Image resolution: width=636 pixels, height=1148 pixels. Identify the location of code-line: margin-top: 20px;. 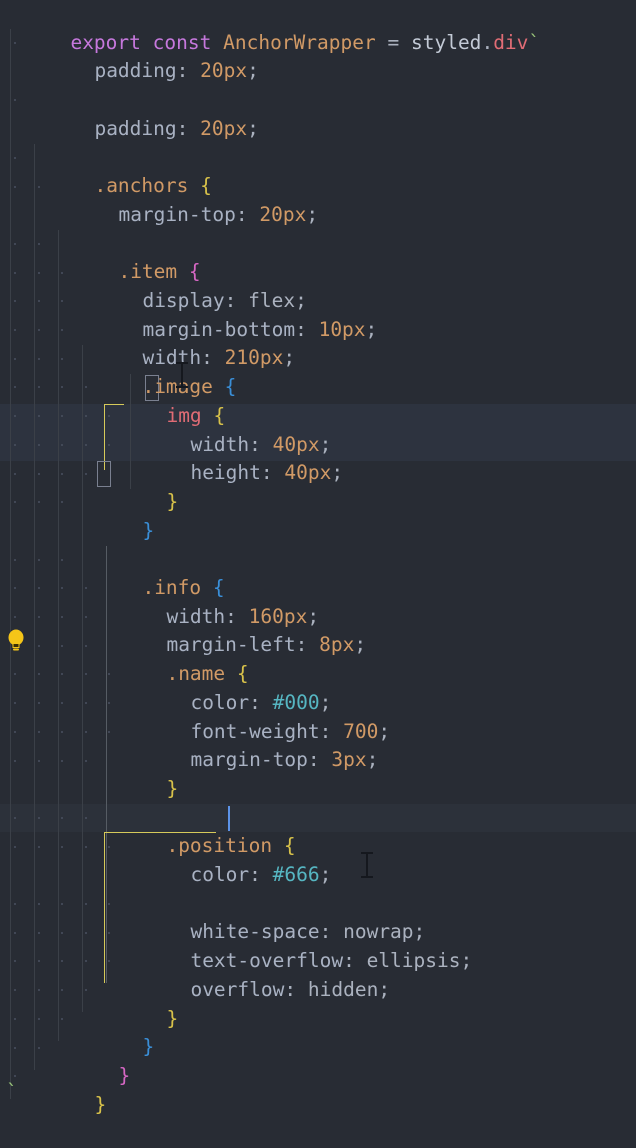
(318, 199).